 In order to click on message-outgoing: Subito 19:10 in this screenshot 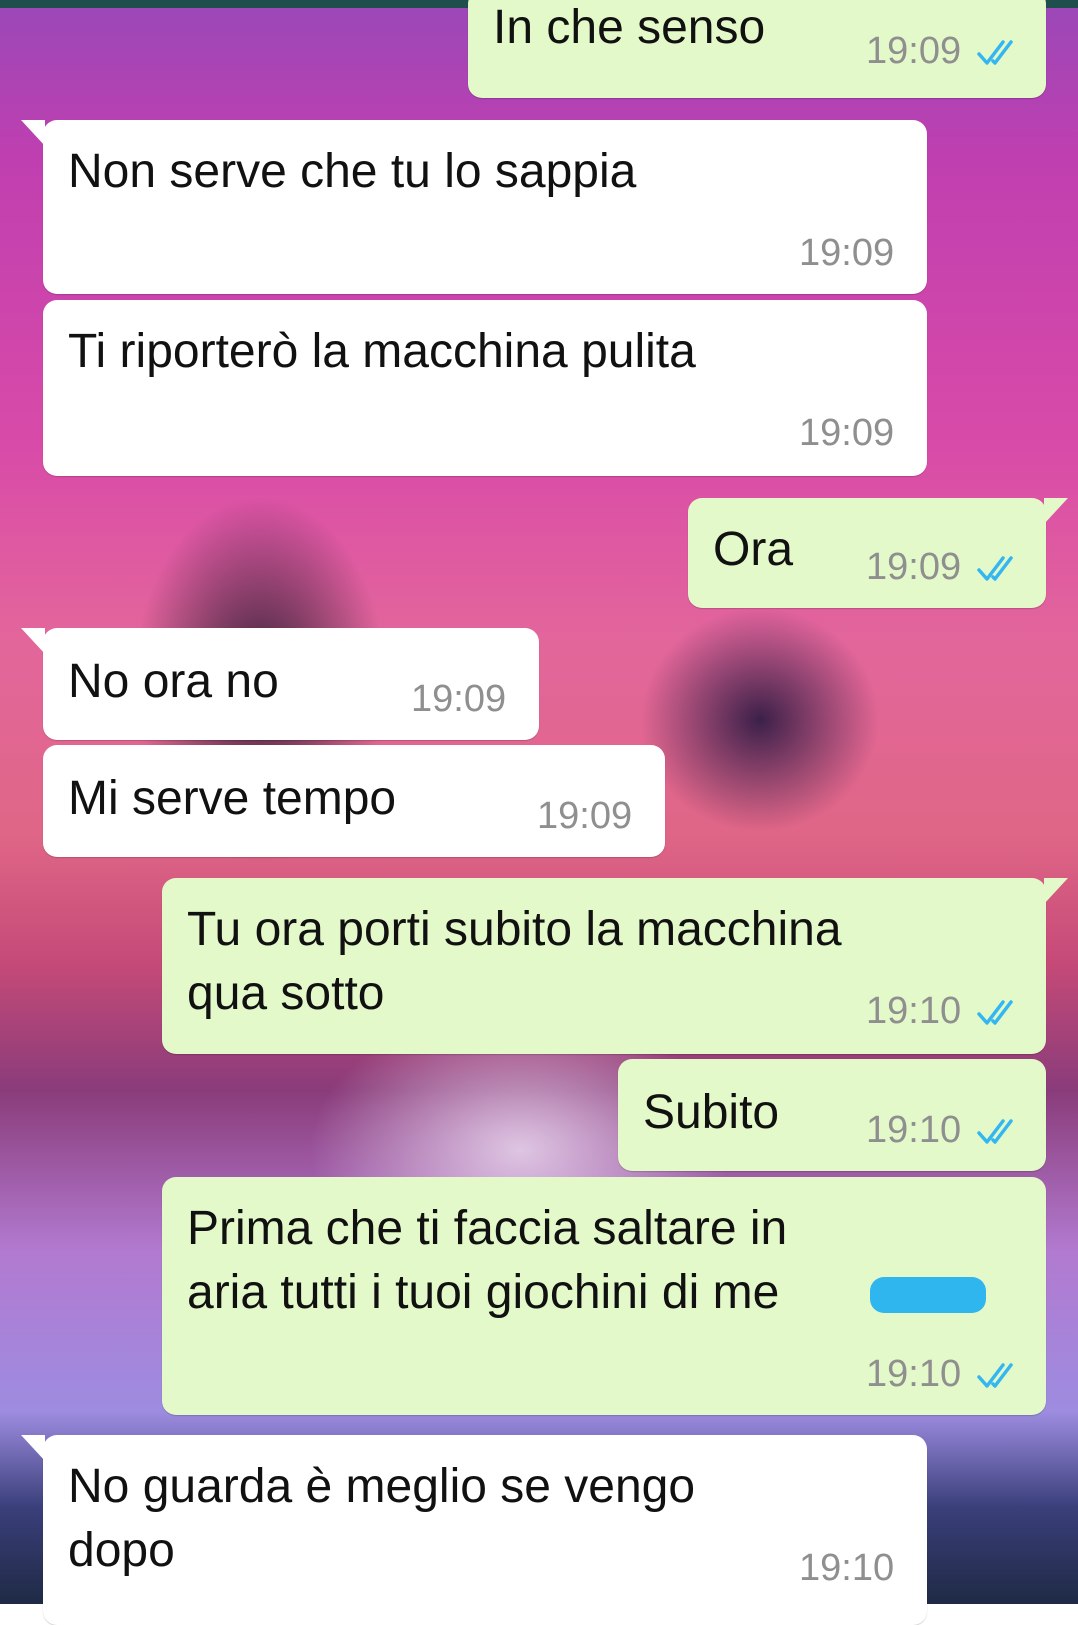, I will do `click(832, 1115)`.